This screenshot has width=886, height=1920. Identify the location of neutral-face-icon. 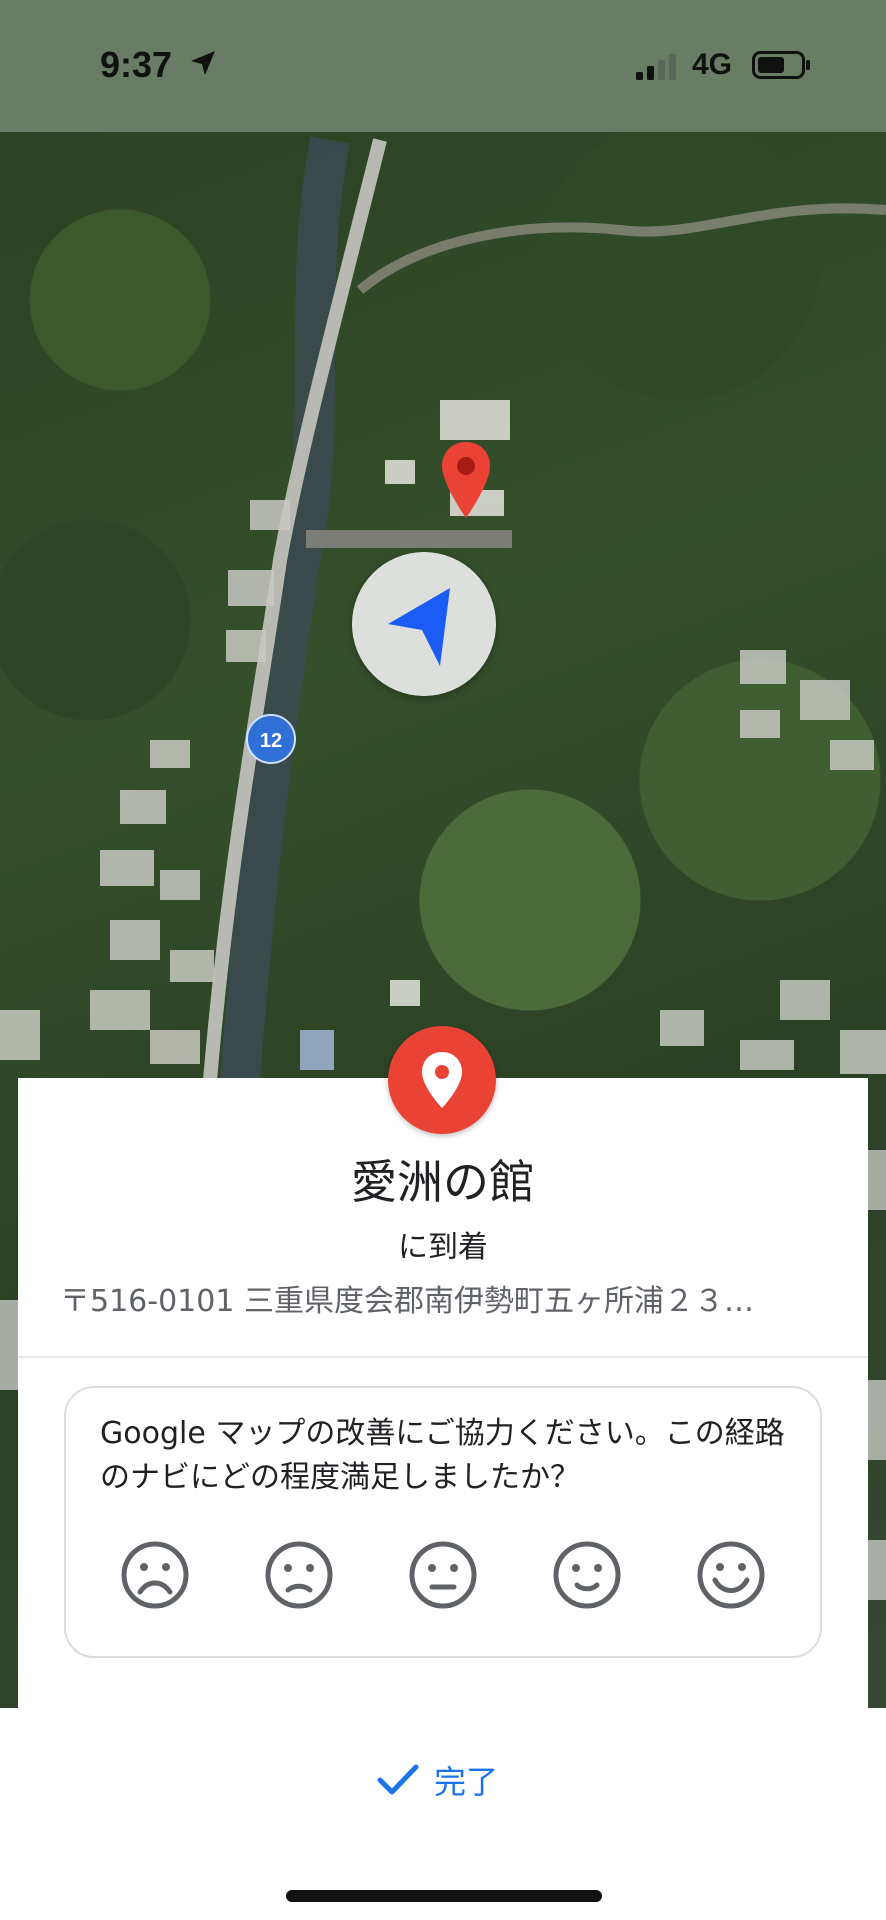
(443, 1575).